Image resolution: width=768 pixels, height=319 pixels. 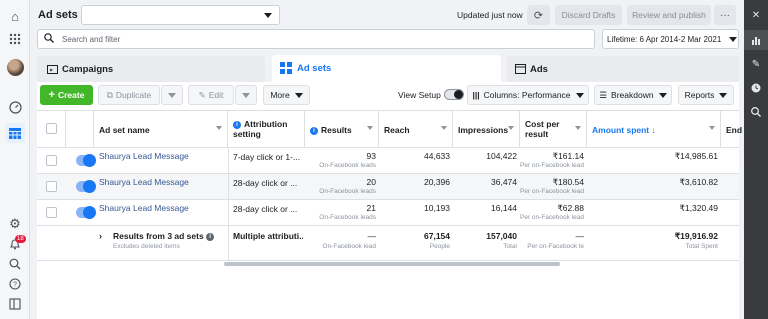 I want to click on impressions-value: 16,144, so click(x=504, y=208).